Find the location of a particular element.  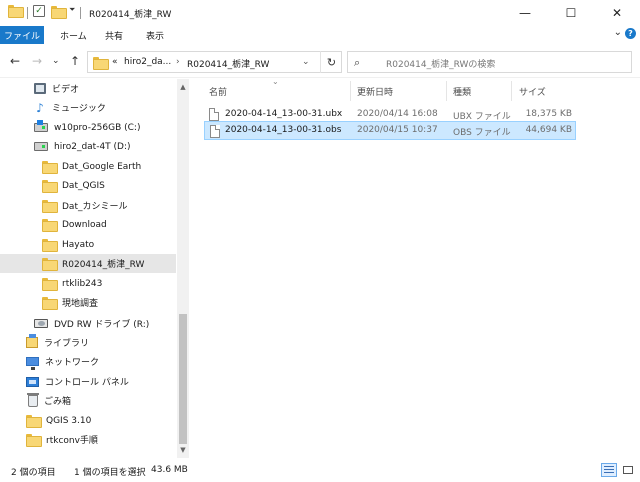

nav-item-folder: QGIS 3.10 is located at coordinates (88, 420).